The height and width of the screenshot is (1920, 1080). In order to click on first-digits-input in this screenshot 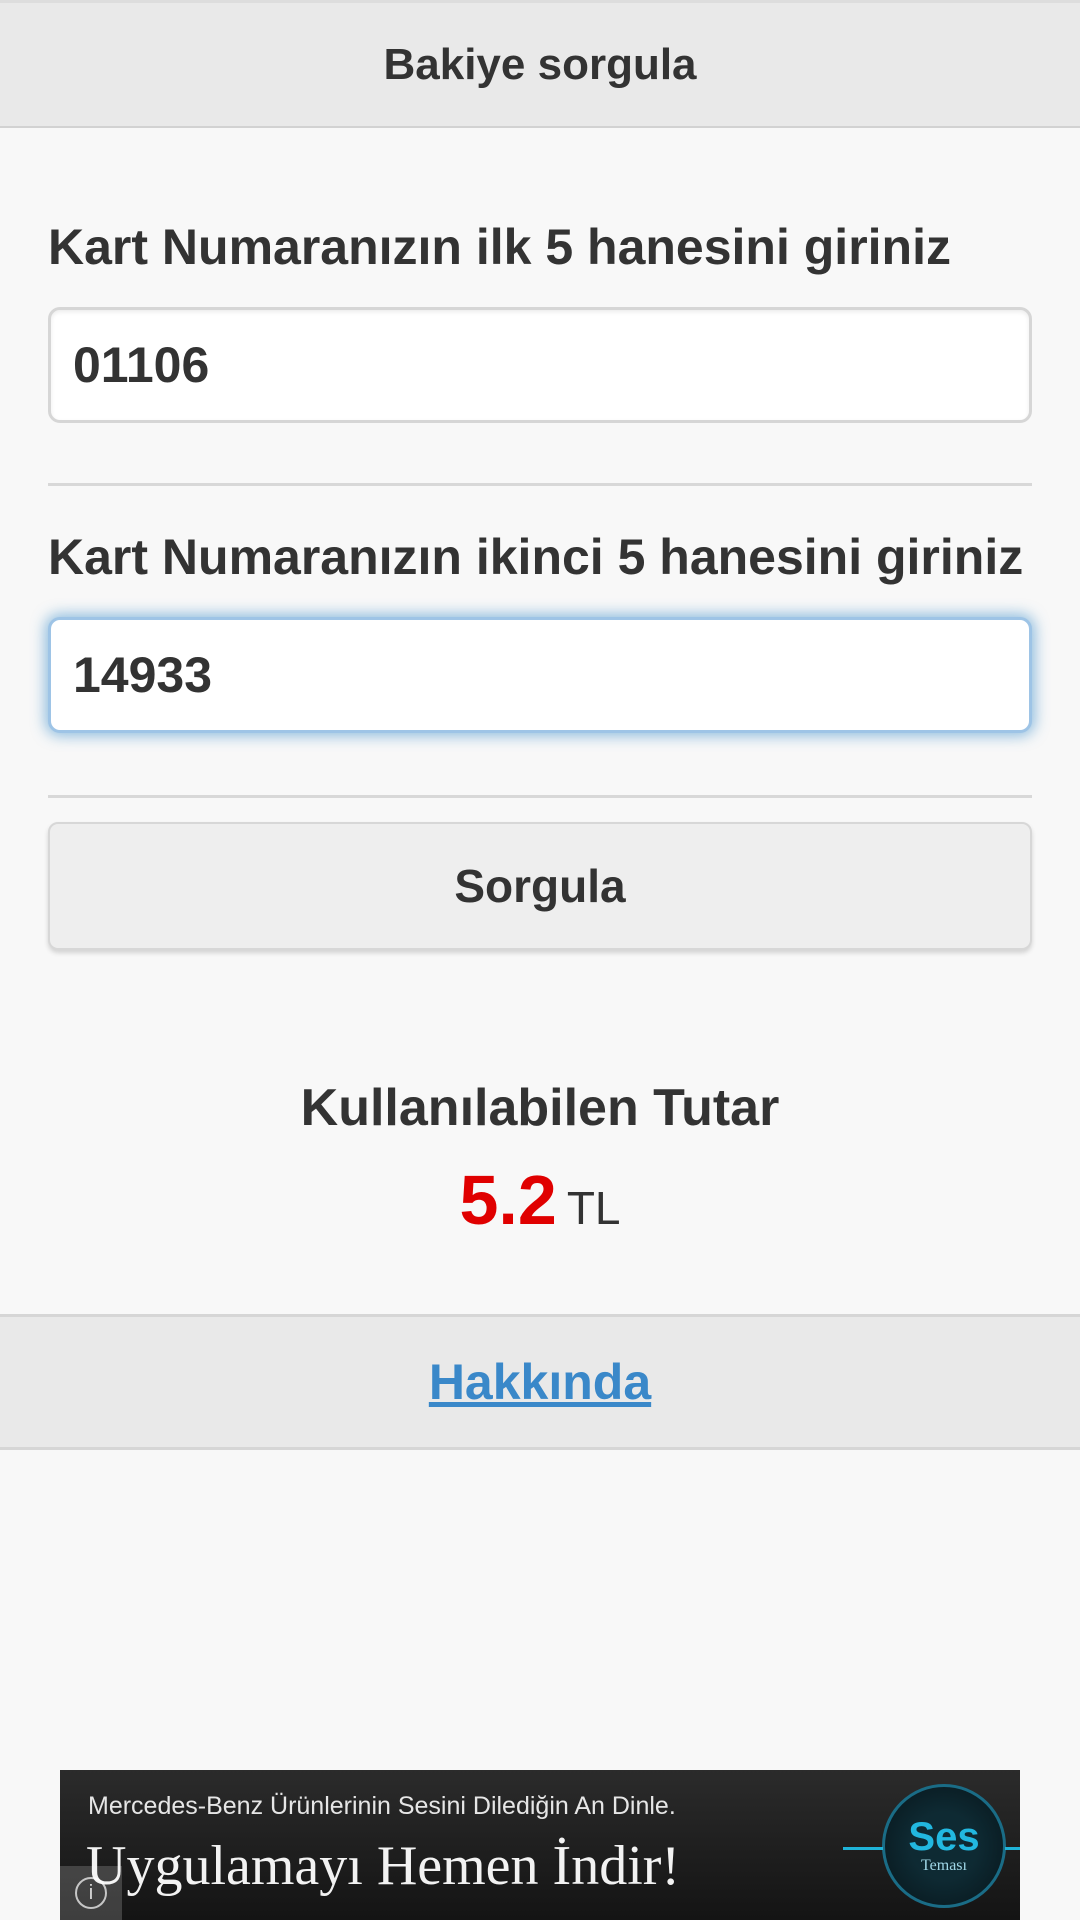, I will do `click(540, 365)`.